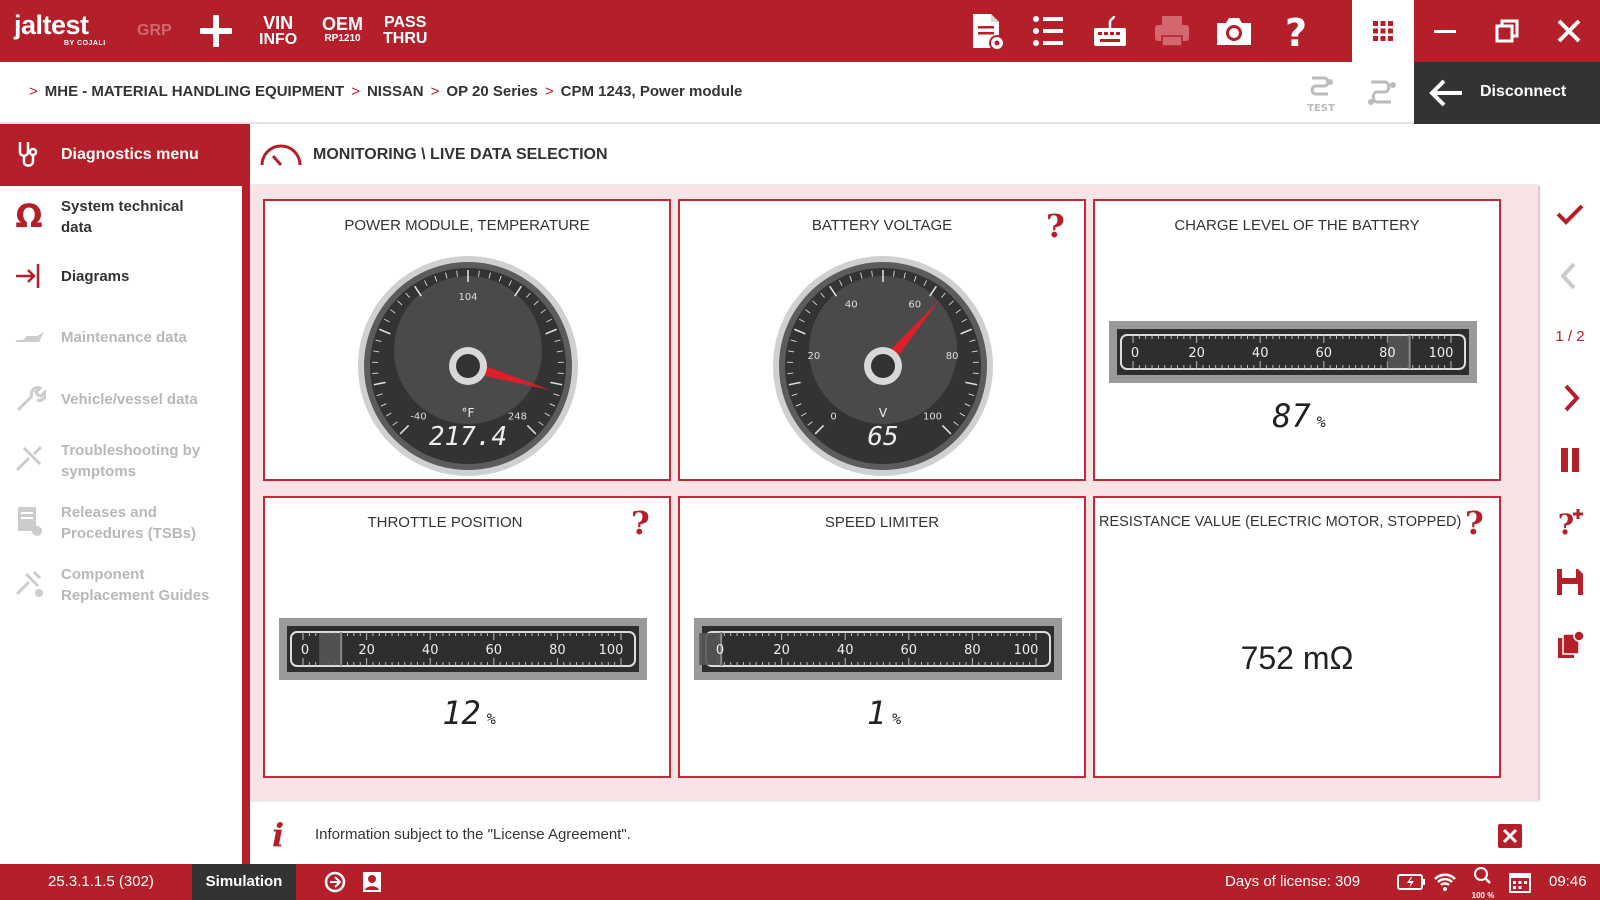 This screenshot has height=900, width=1600. Describe the element at coordinates (154, 31) in the screenshot. I see `grp-button: GRP` at that location.